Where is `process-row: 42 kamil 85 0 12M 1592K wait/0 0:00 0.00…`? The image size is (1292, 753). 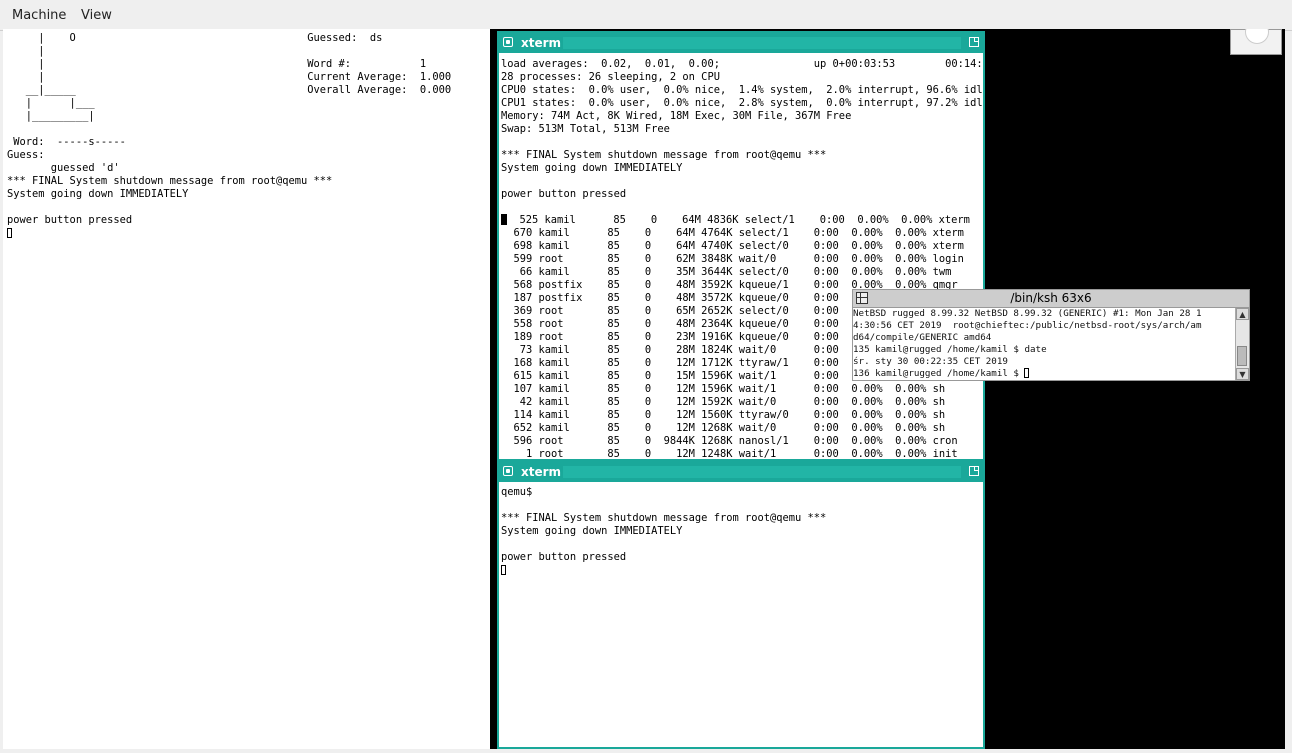
process-row: 42 kamil 85 0 12M 1592K wait/0 0:00 0.00… is located at coordinates (723, 402).